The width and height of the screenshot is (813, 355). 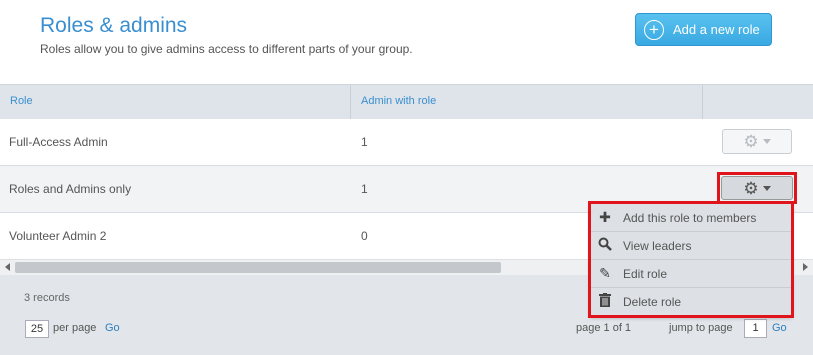 What do you see at coordinates (766, 141) in the screenshot?
I see `chevron-down-icon` at bounding box center [766, 141].